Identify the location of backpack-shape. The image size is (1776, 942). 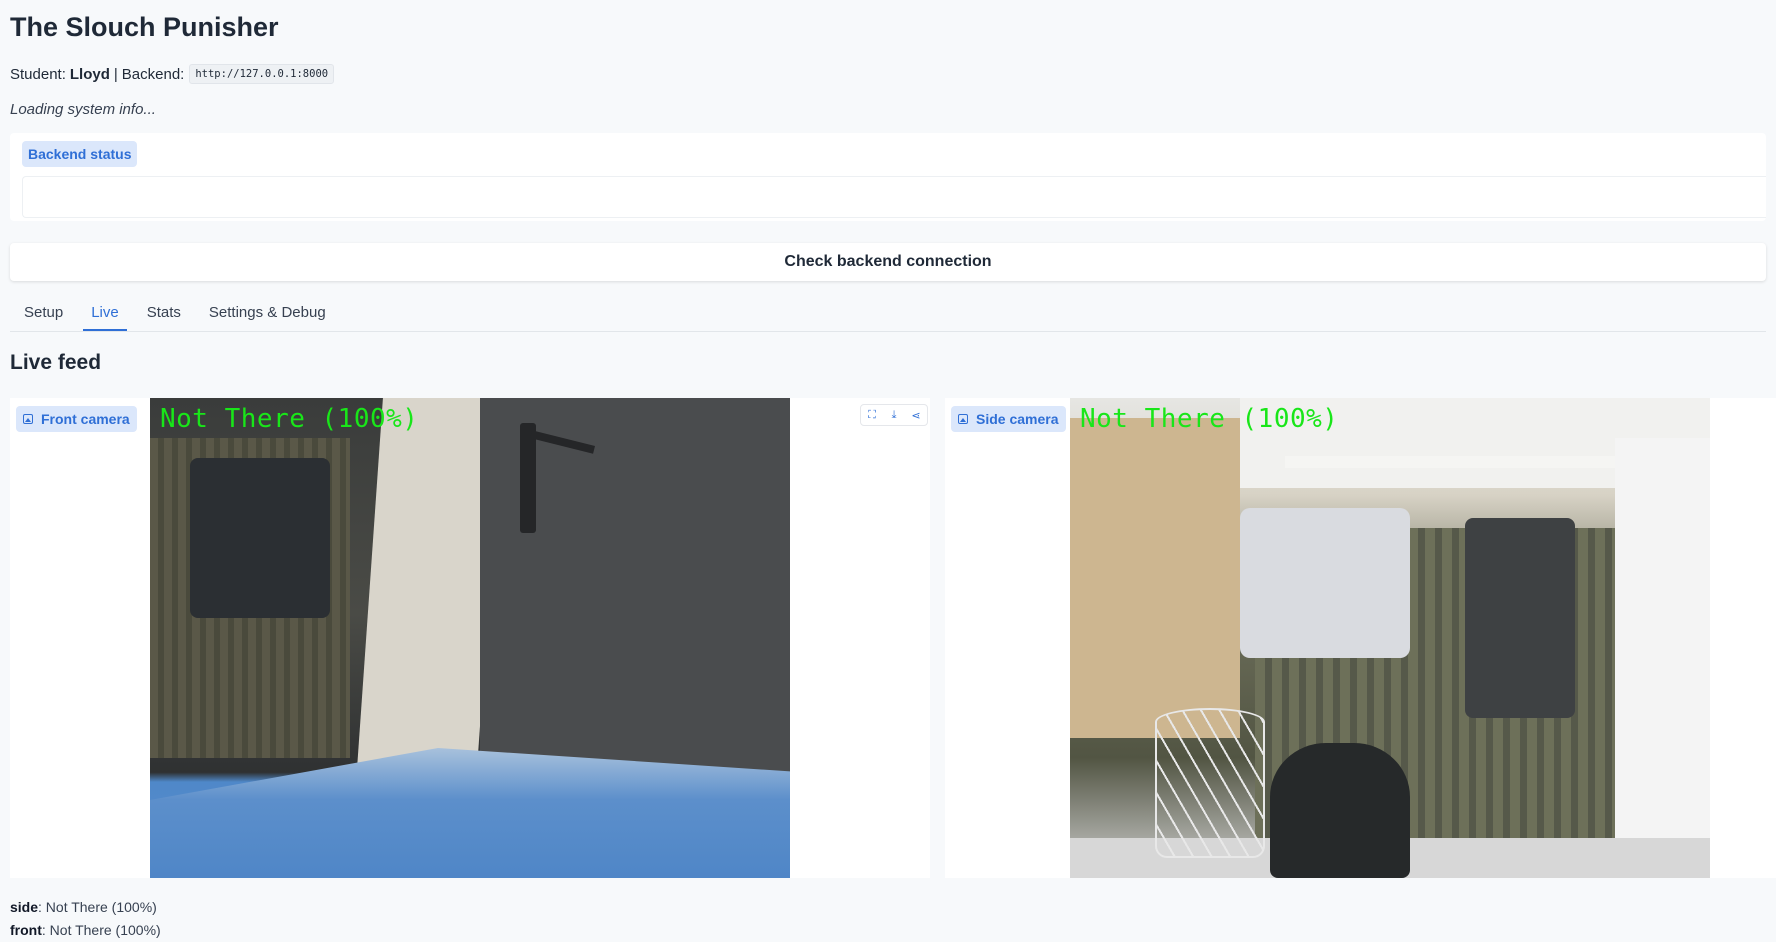
(1340, 810).